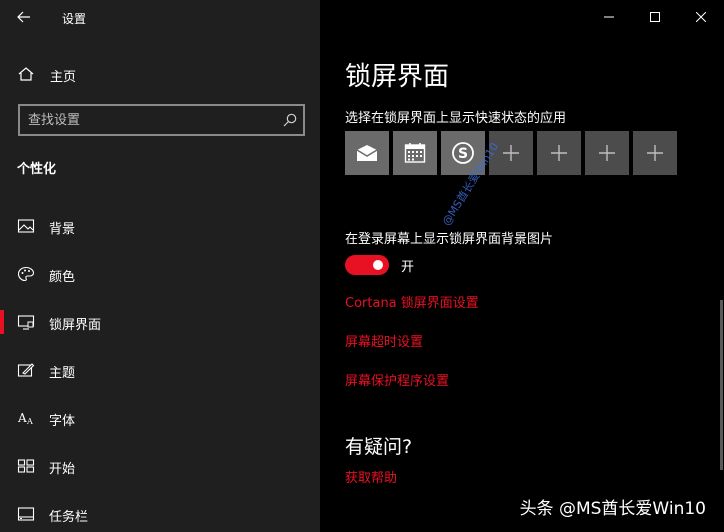 This screenshot has height=532, width=724. Describe the element at coordinates (160, 274) in the screenshot. I see `sidebar-item-colors: 颜色` at that location.